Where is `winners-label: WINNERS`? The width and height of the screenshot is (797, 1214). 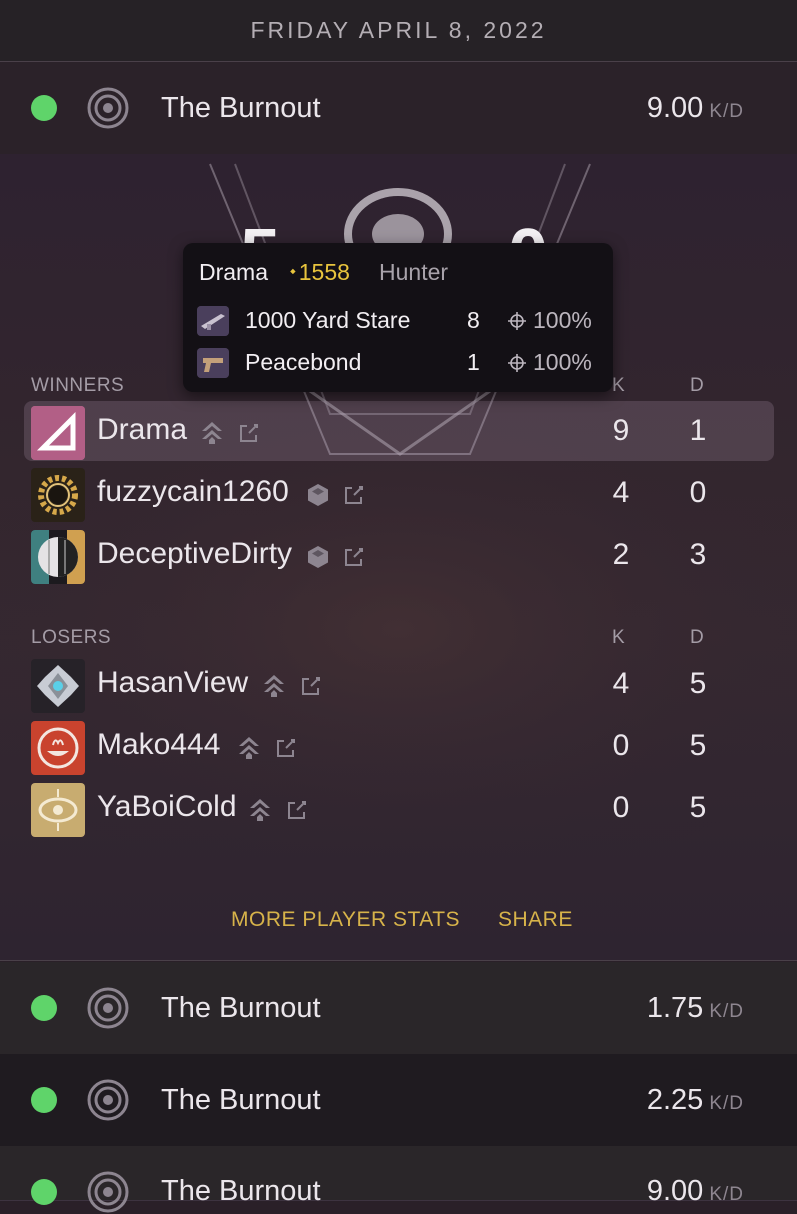
winners-label: WINNERS is located at coordinates (78, 385).